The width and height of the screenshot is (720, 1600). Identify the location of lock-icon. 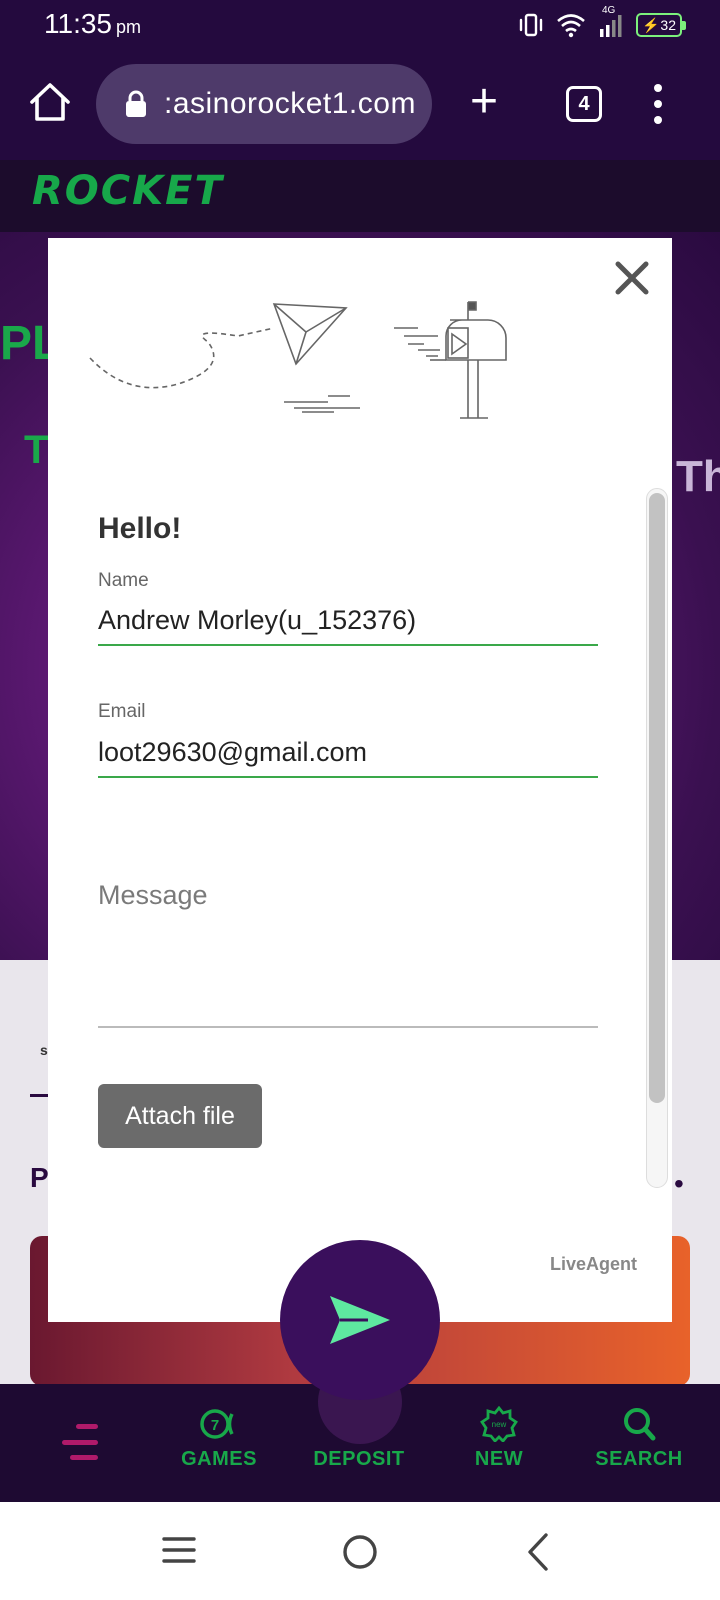
(136, 103).